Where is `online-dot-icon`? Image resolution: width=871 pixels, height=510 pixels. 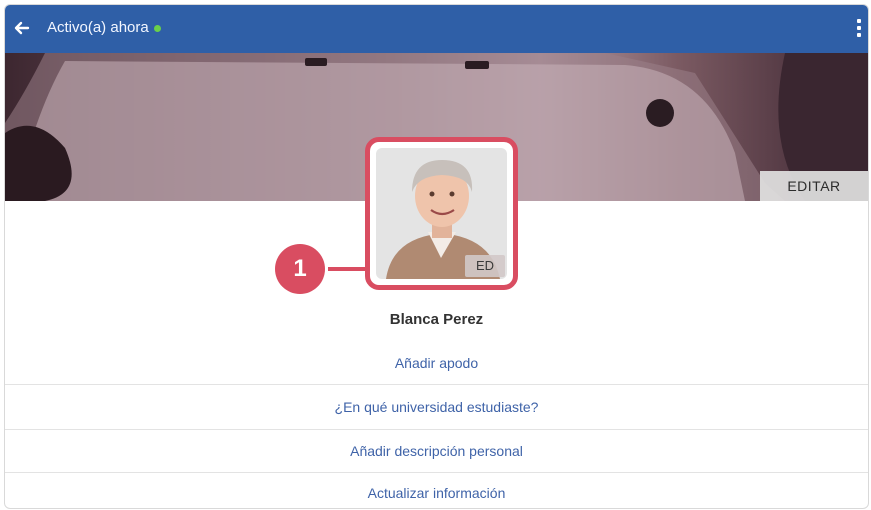
online-dot-icon is located at coordinates (157, 28).